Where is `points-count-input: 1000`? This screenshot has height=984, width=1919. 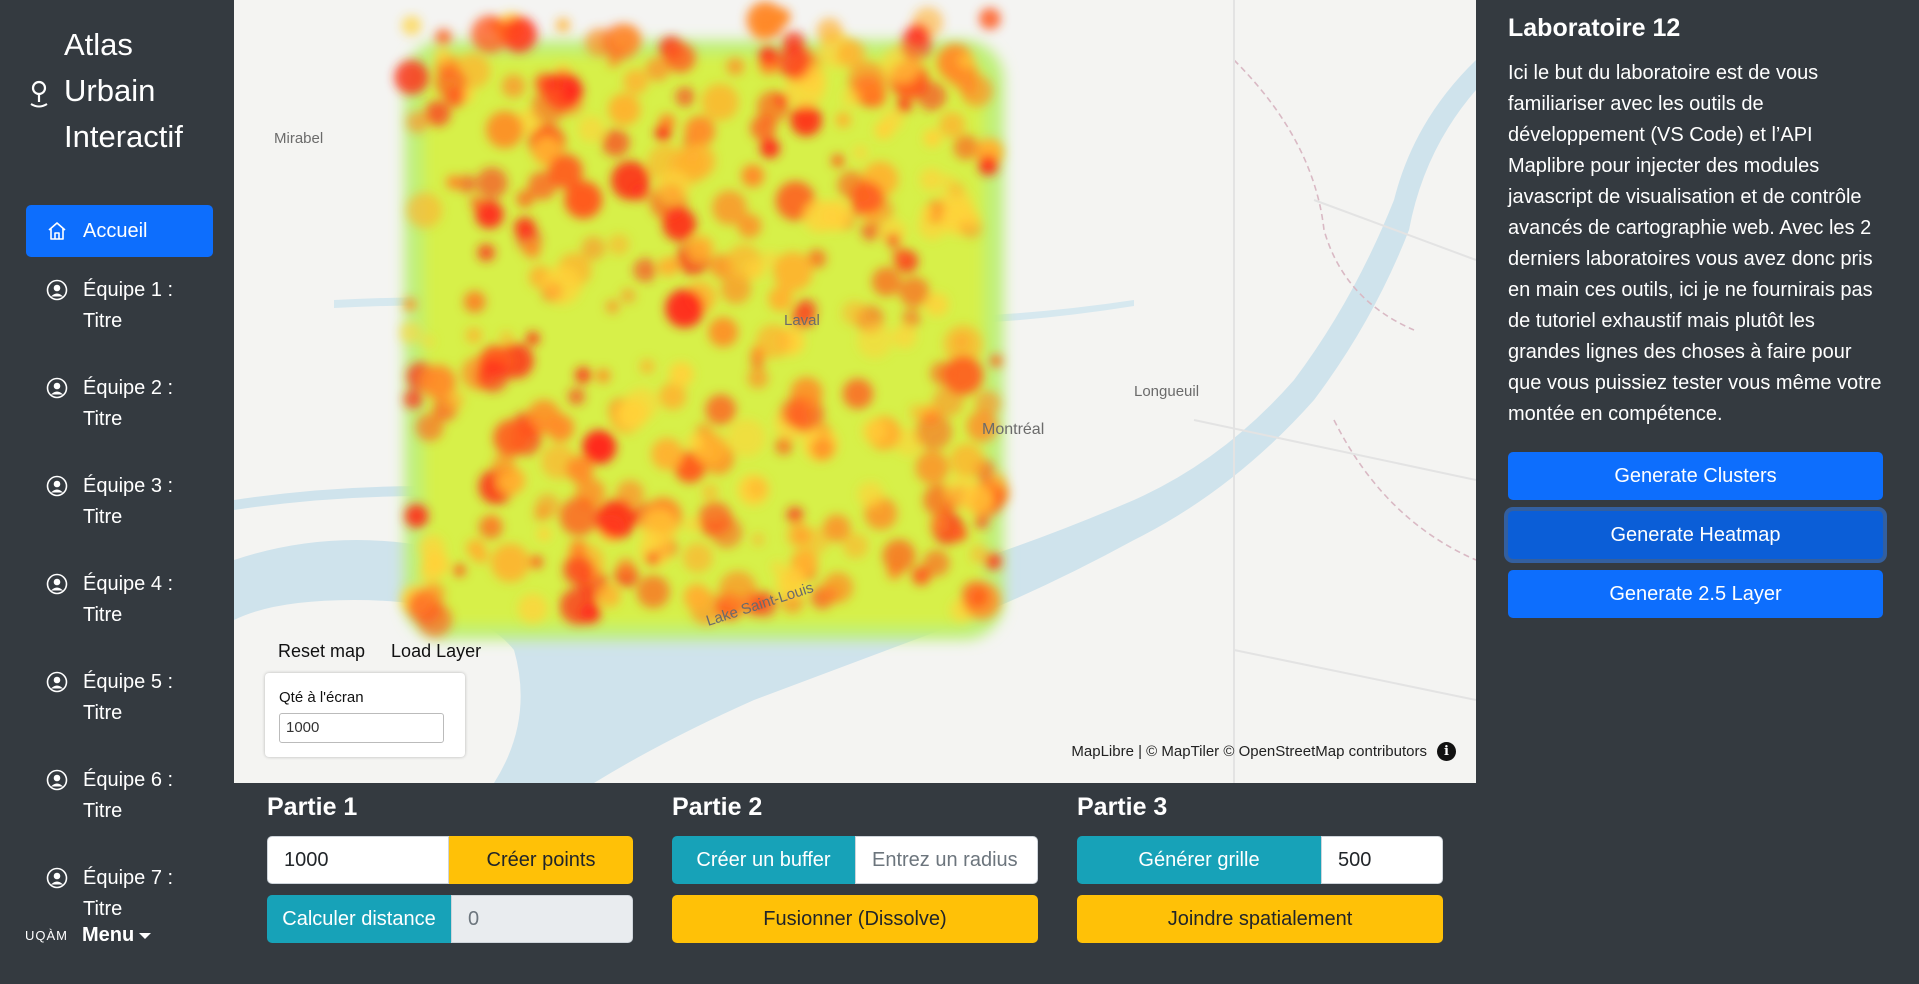
points-count-input: 1000 is located at coordinates (358, 860).